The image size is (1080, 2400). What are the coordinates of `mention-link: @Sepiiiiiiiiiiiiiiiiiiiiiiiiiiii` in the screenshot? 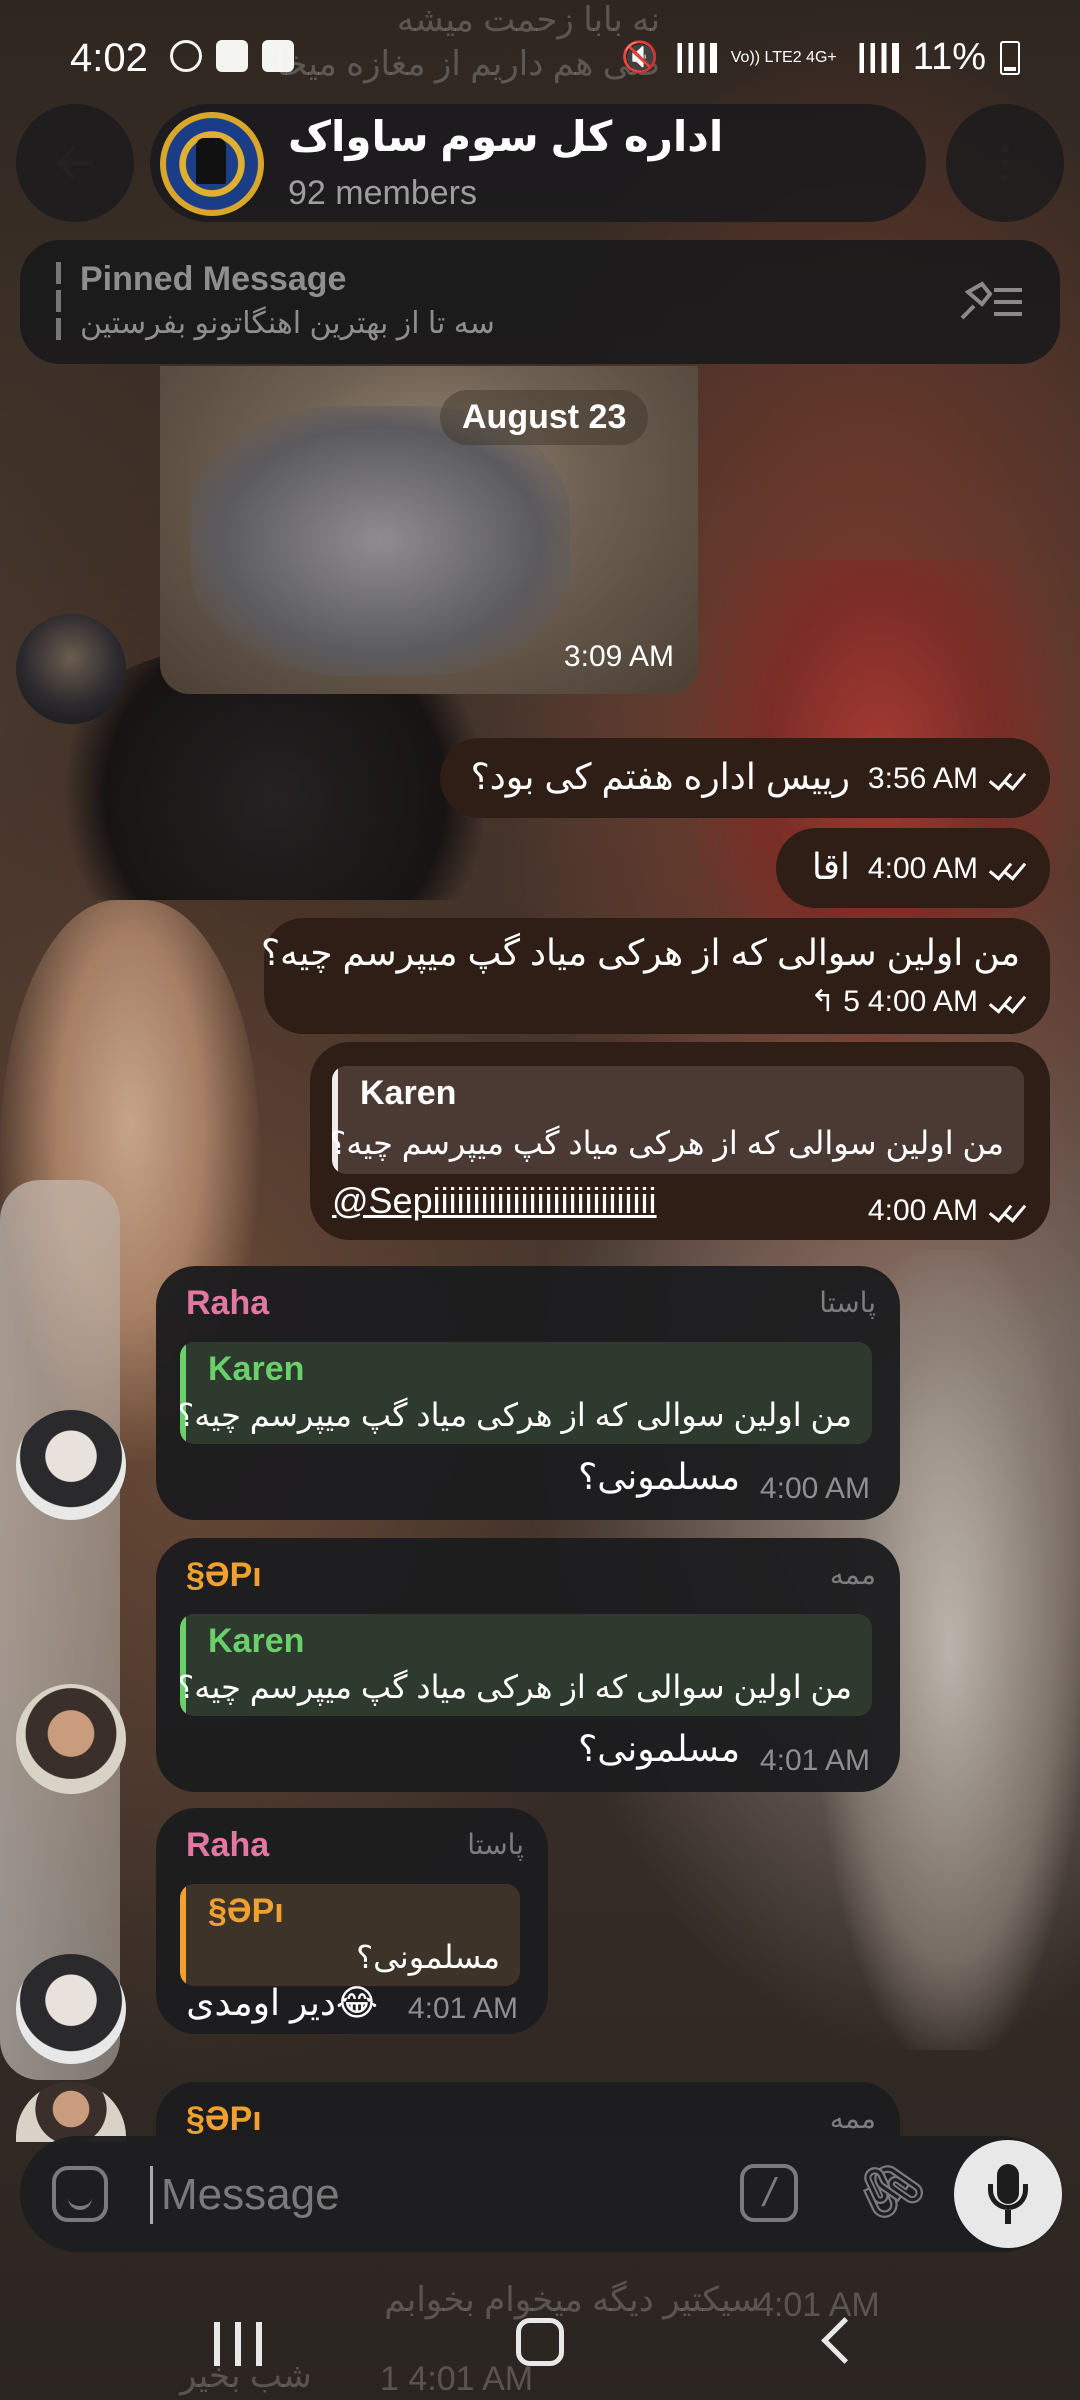 It's located at (494, 1201).